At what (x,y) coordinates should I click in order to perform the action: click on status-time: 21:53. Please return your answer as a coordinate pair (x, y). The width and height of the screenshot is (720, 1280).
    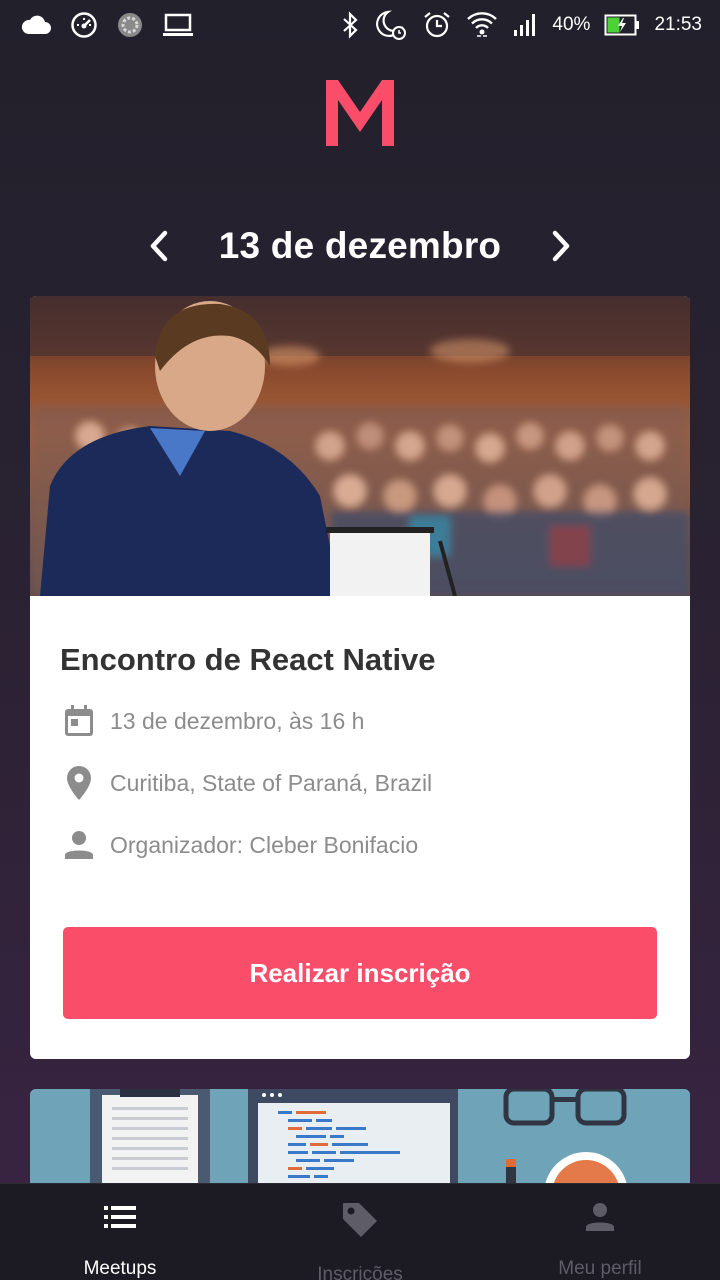
    Looking at the image, I should click on (678, 24).